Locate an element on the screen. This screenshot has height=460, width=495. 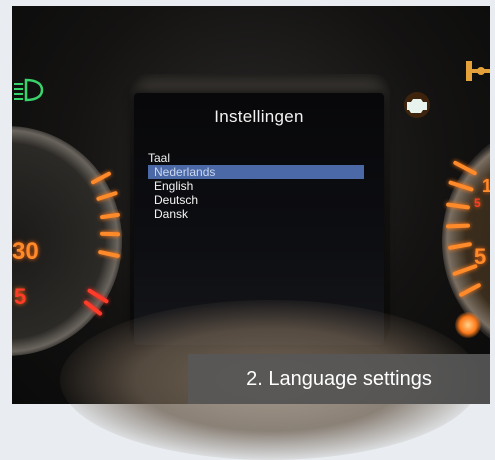
caption-text: 2. Language settings is located at coordinates (339, 379).